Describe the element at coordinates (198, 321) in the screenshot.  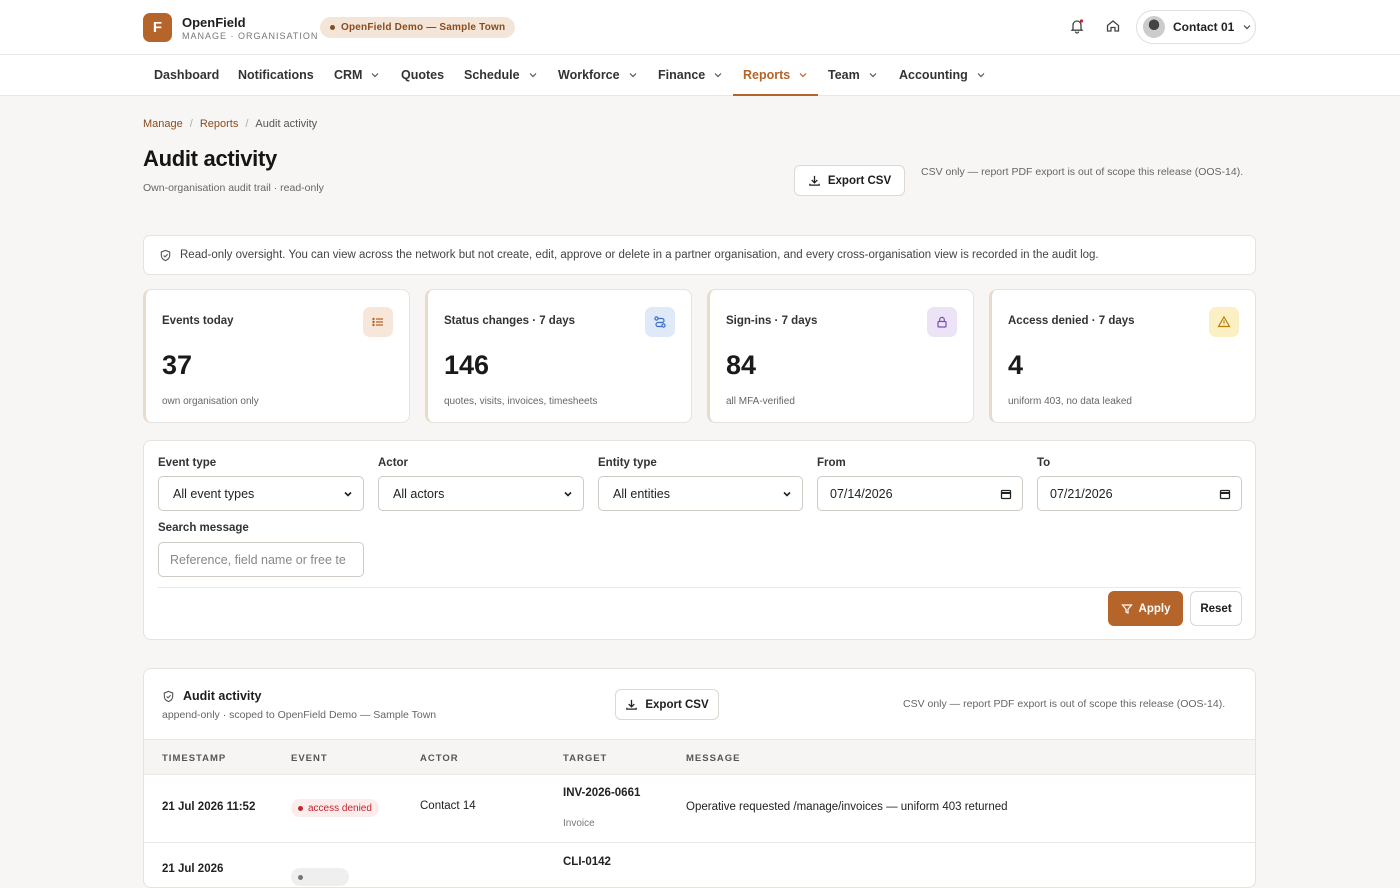
I see `stat-label: Events today` at that location.